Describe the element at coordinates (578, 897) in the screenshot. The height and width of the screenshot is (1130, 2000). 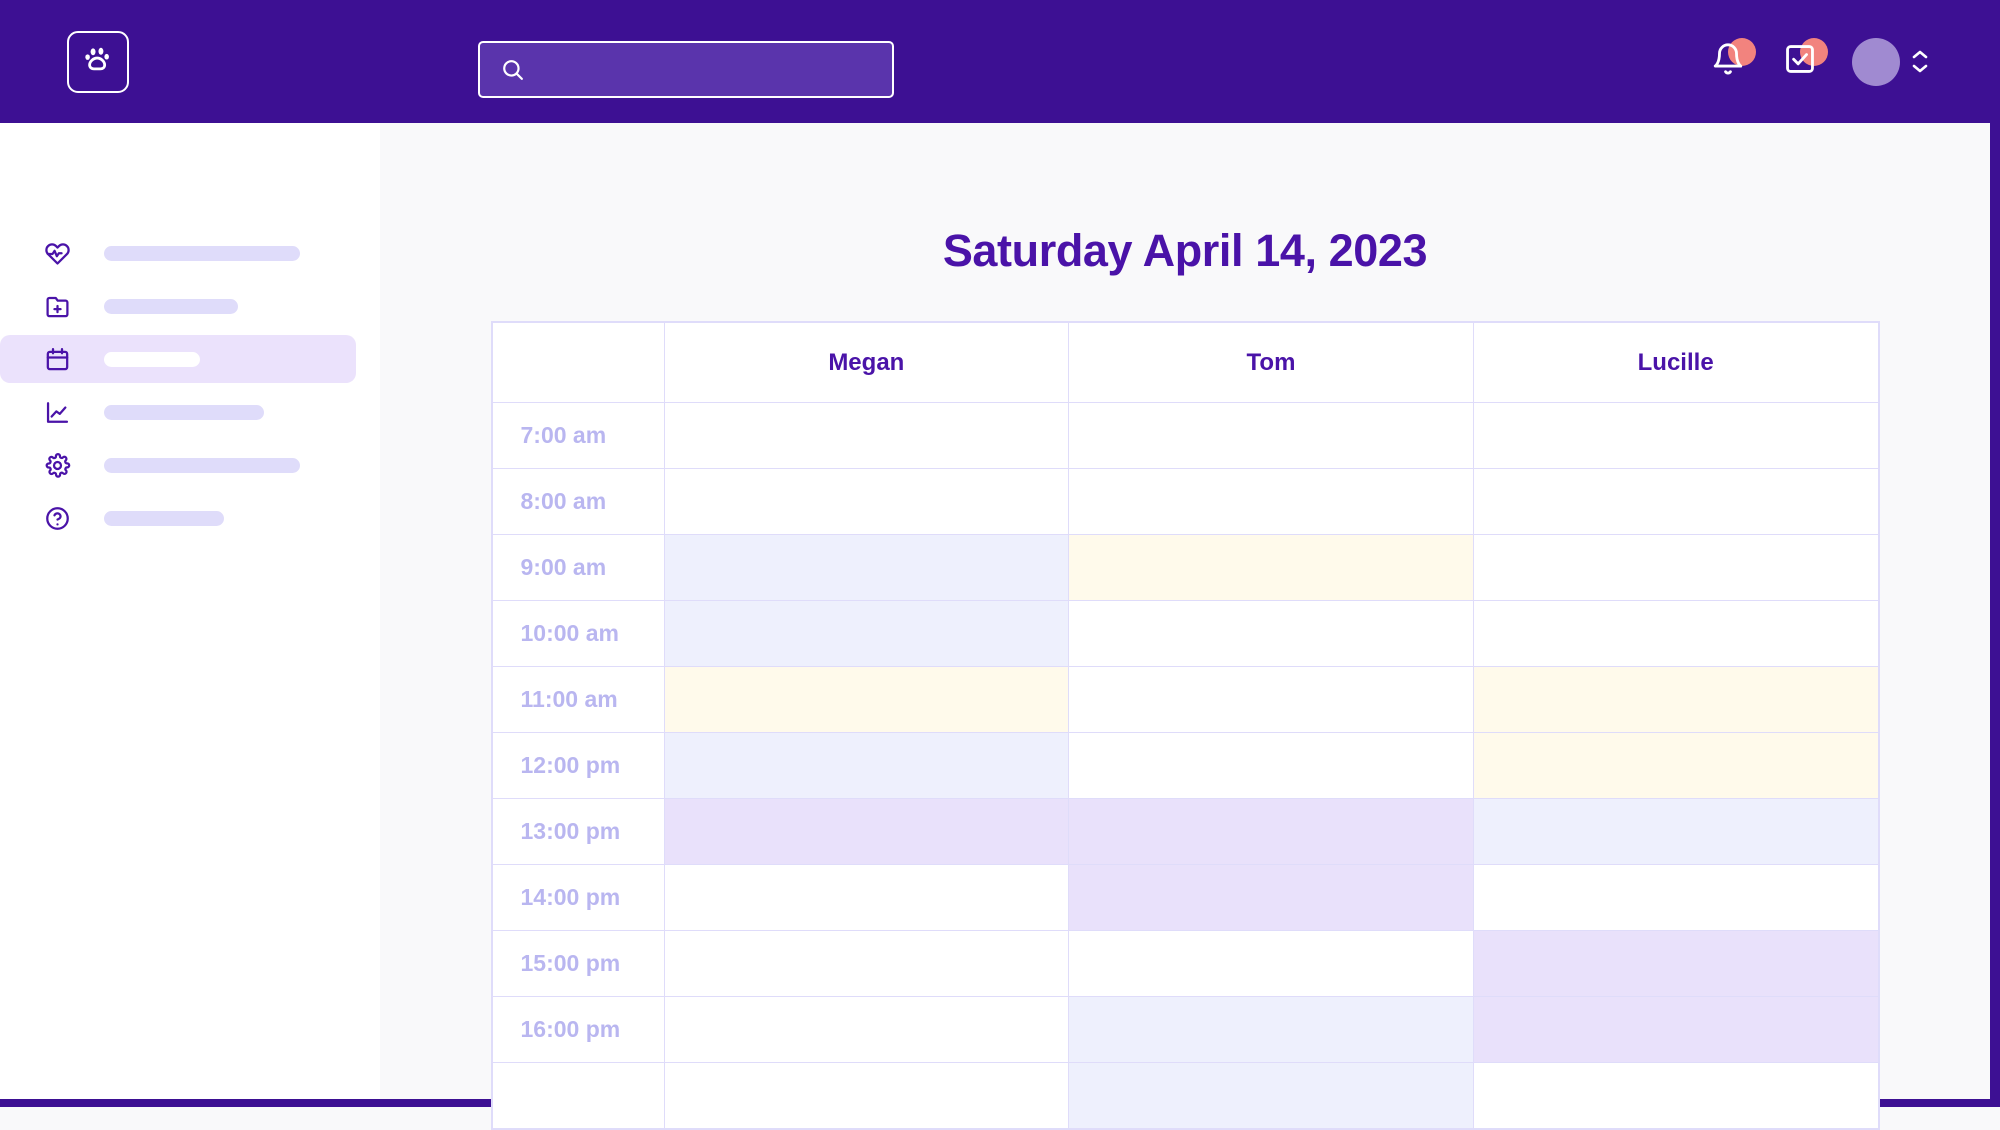
I see `schedule-time-label: 14:00 pm` at that location.